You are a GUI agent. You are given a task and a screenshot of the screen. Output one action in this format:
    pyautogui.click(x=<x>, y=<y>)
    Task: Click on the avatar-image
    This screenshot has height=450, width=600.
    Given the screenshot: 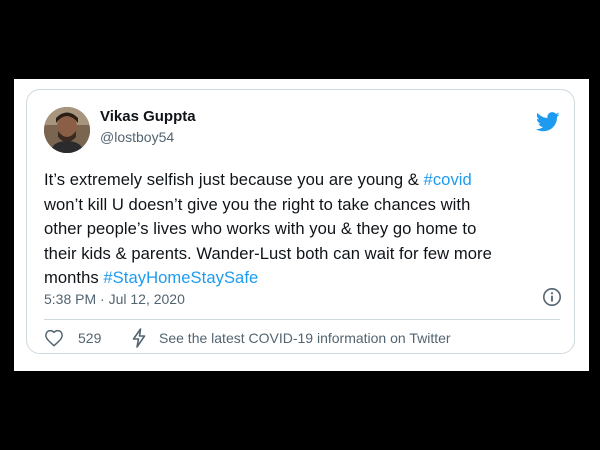 What is the action you would take?
    pyautogui.click(x=67, y=130)
    